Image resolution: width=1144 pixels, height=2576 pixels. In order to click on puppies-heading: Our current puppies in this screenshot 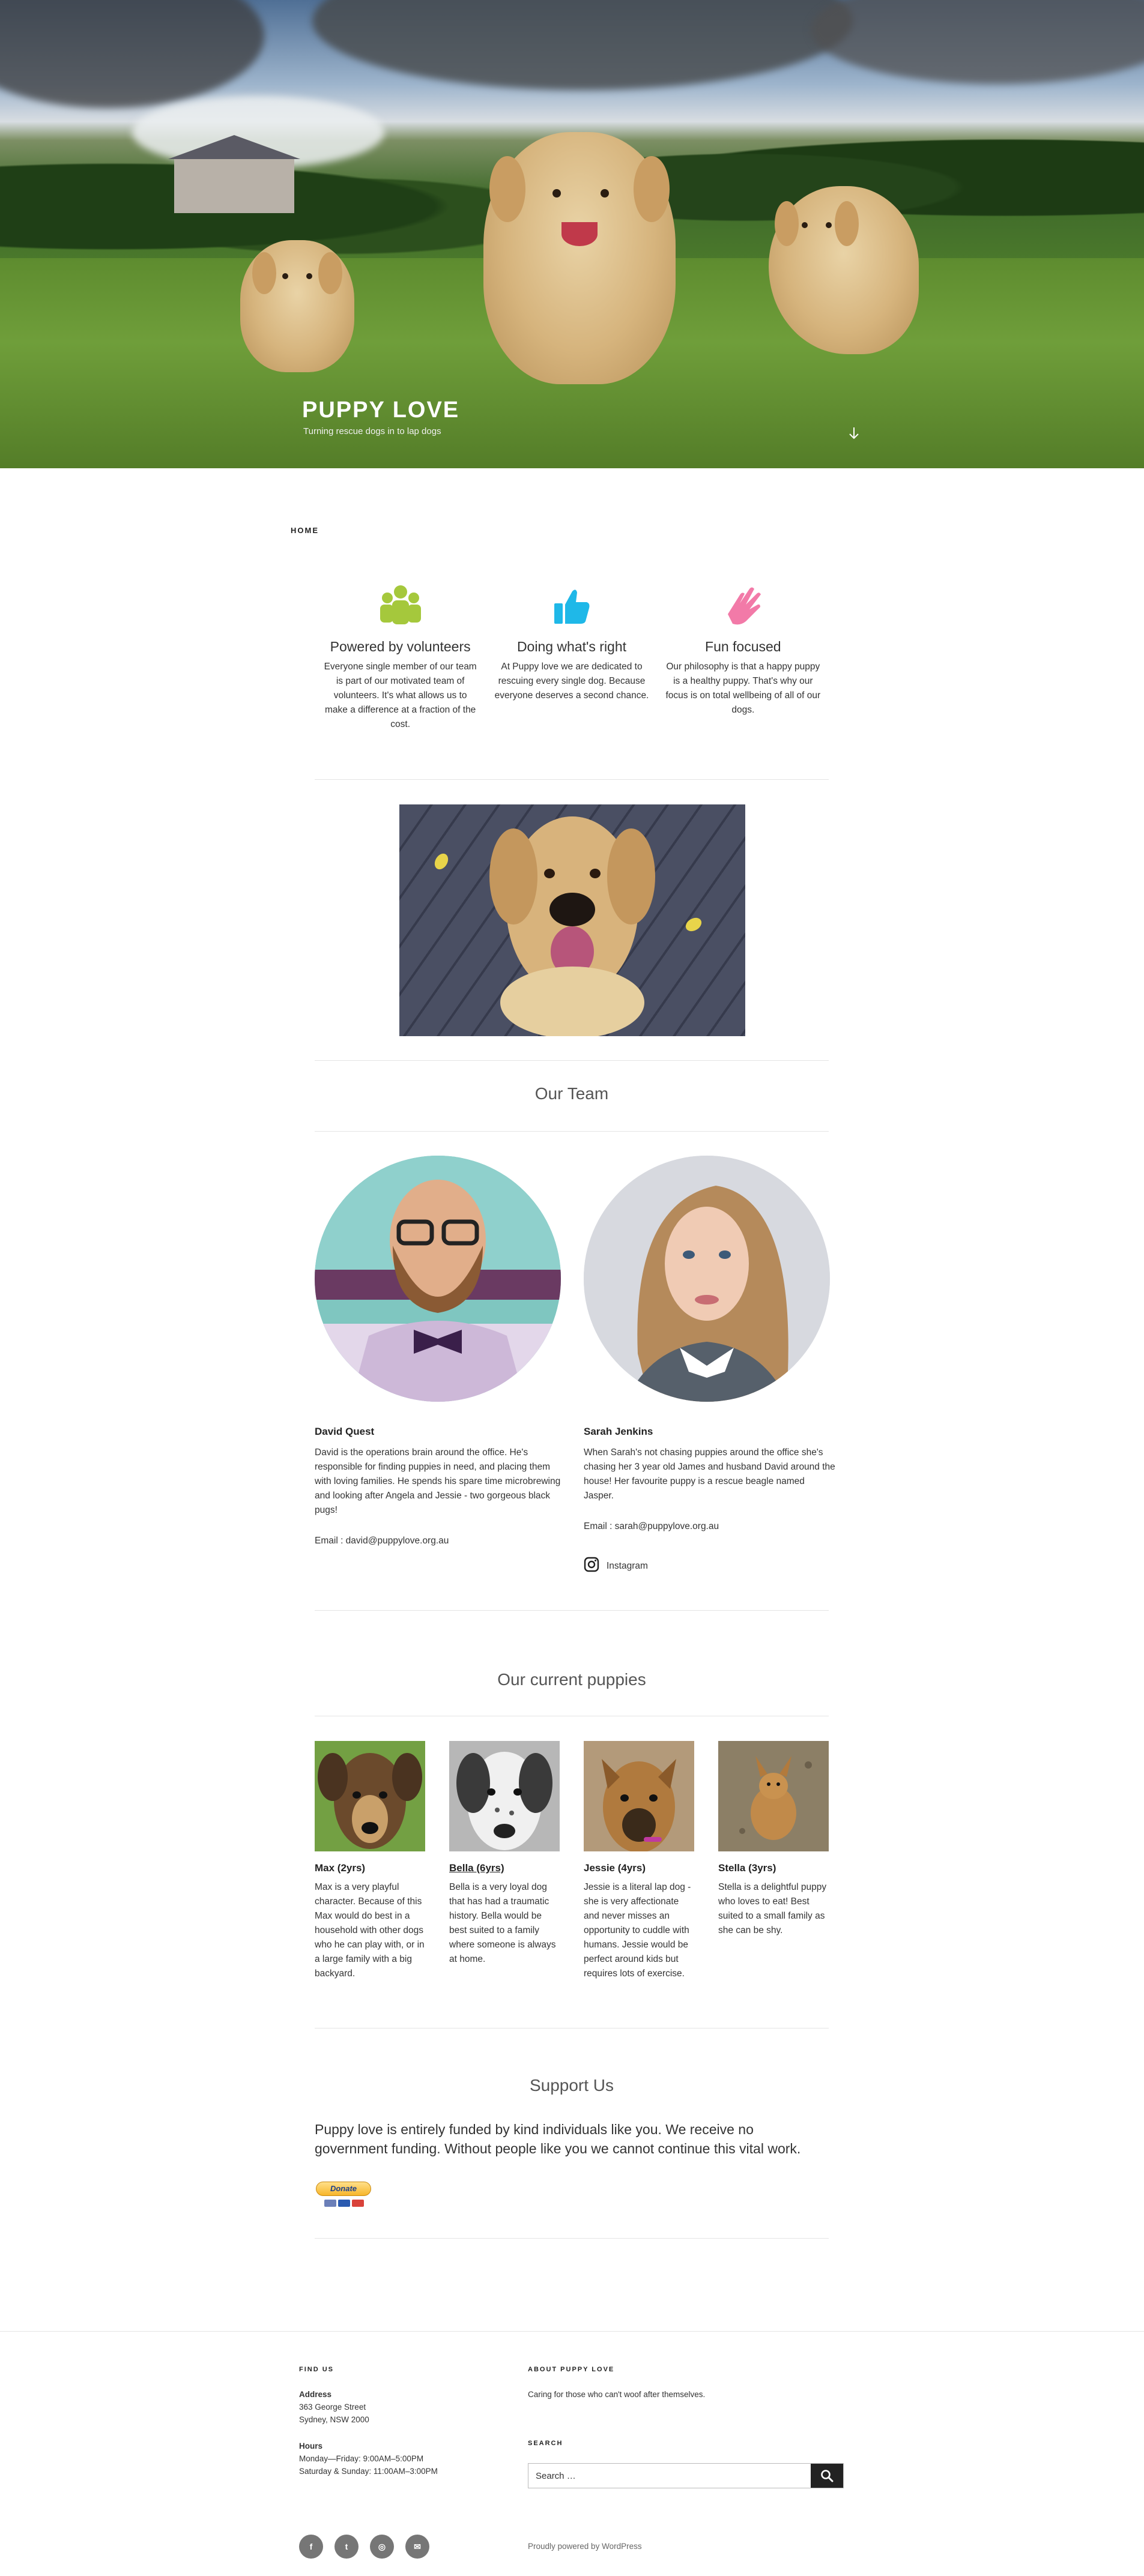, I will do `click(571, 1679)`.